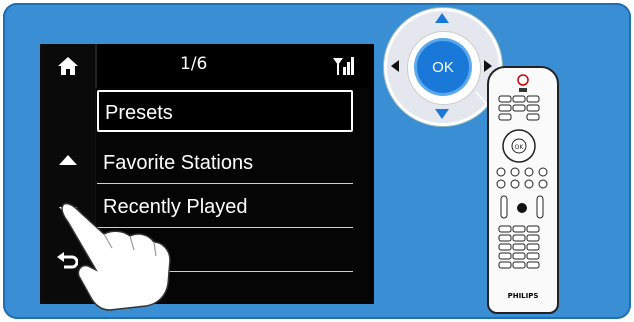 This screenshot has width=634, height=322. What do you see at coordinates (443, 67) in the screenshot?
I see `ok-button: OK` at bounding box center [443, 67].